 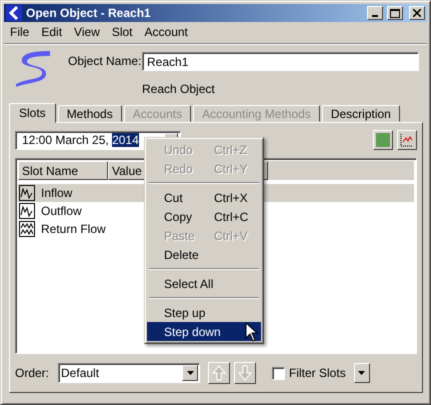 What do you see at coordinates (89, 13) in the screenshot?
I see `window-title: Open Object - Reach1` at bounding box center [89, 13].